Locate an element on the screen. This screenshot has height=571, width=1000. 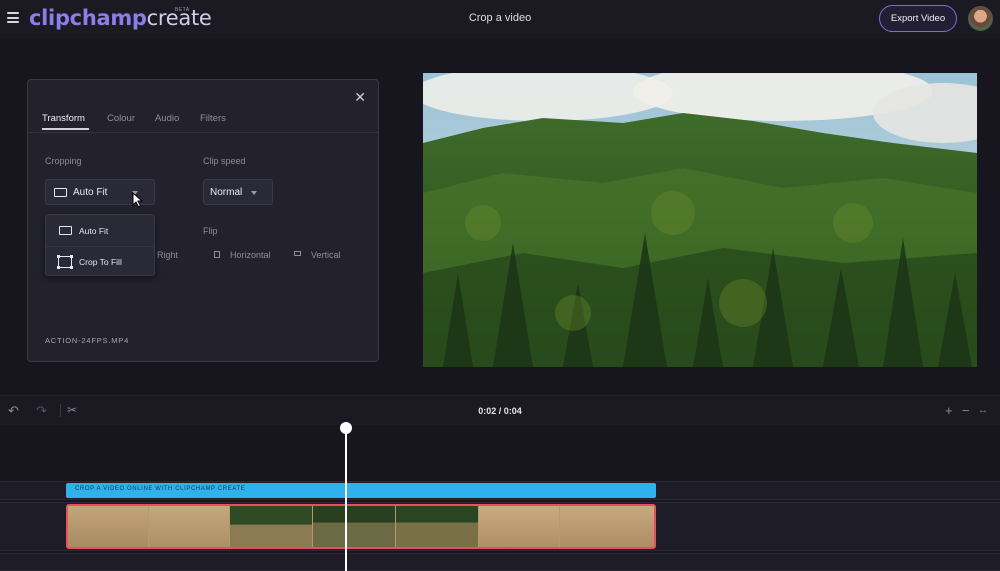
flip-horizontal-button: Horizontal is located at coordinates (250, 255).